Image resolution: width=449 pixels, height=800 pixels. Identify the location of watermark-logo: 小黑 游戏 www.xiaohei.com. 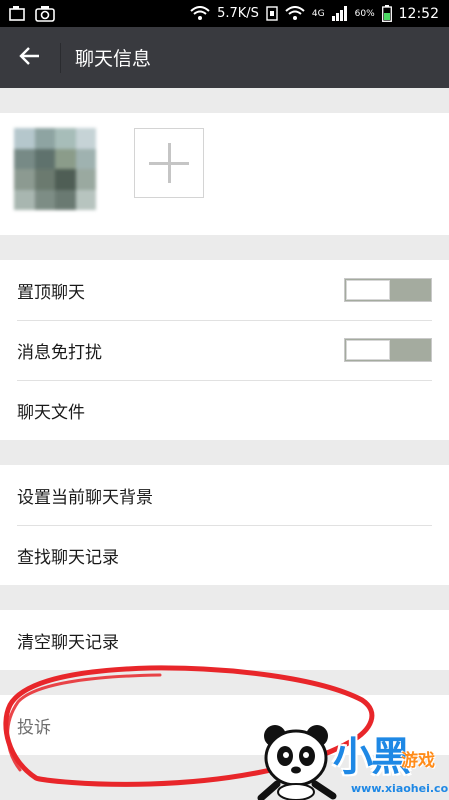
(352, 759).